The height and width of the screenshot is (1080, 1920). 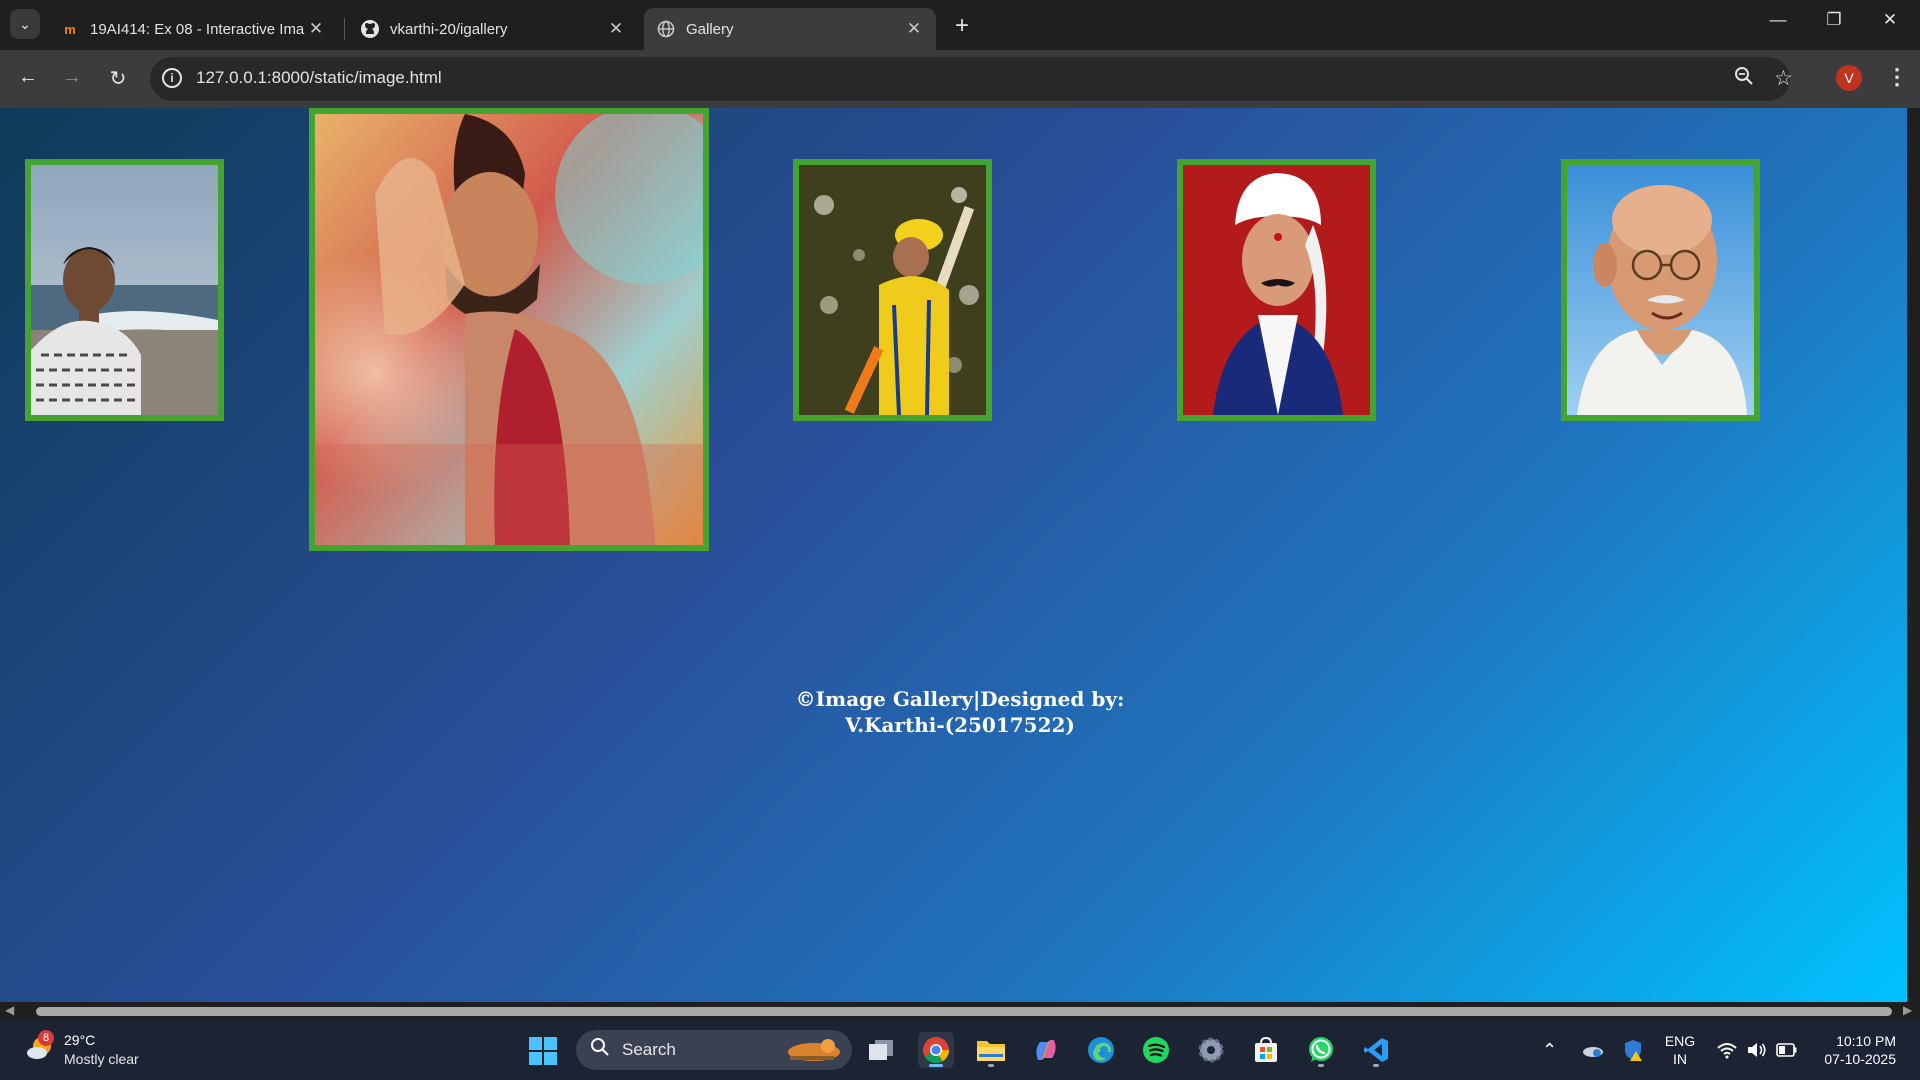 I want to click on tab-github: vkarthi-20/igallery ✕, so click(x=493, y=29).